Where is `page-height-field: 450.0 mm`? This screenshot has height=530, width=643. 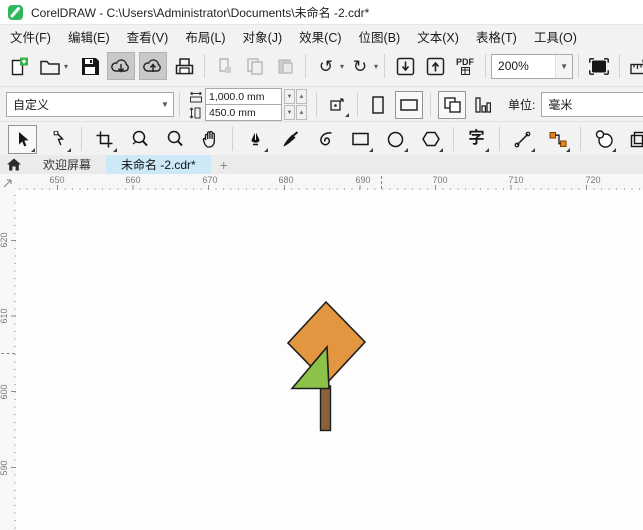 page-height-field: 450.0 mm is located at coordinates (243, 112).